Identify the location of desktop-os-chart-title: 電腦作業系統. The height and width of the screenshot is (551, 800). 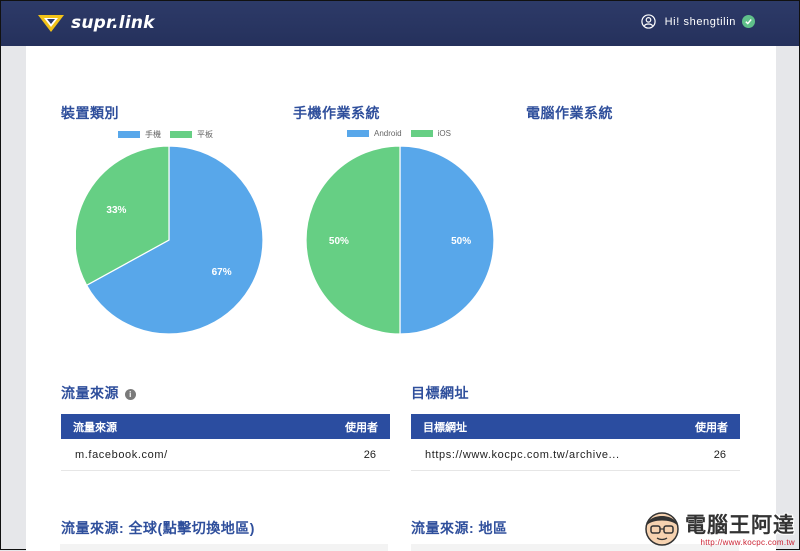
(569, 113).